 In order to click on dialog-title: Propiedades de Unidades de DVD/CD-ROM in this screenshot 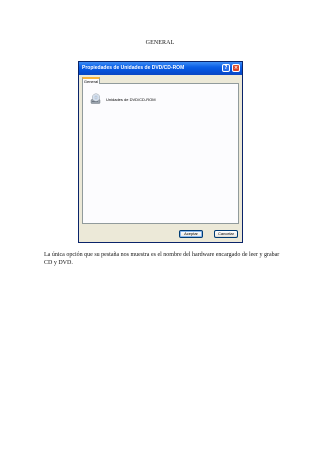, I will do `click(133, 68)`.